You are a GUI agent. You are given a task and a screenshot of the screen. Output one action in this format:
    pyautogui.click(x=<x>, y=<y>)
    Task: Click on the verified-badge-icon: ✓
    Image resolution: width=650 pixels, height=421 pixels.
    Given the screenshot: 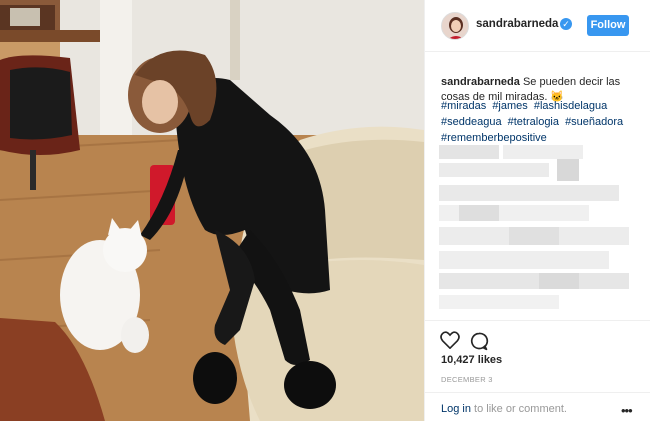 What is the action you would take?
    pyautogui.click(x=566, y=24)
    